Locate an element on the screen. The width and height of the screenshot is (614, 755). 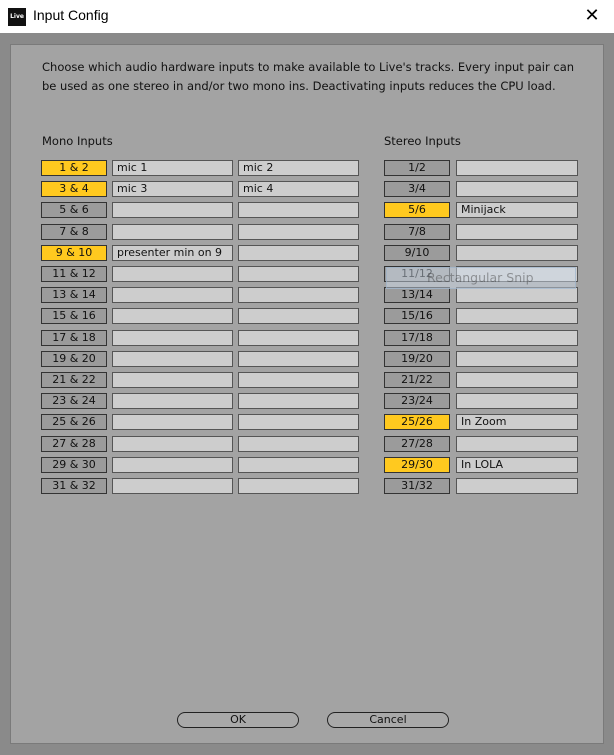
stereo-name-field: Minijack is located at coordinates (517, 210).